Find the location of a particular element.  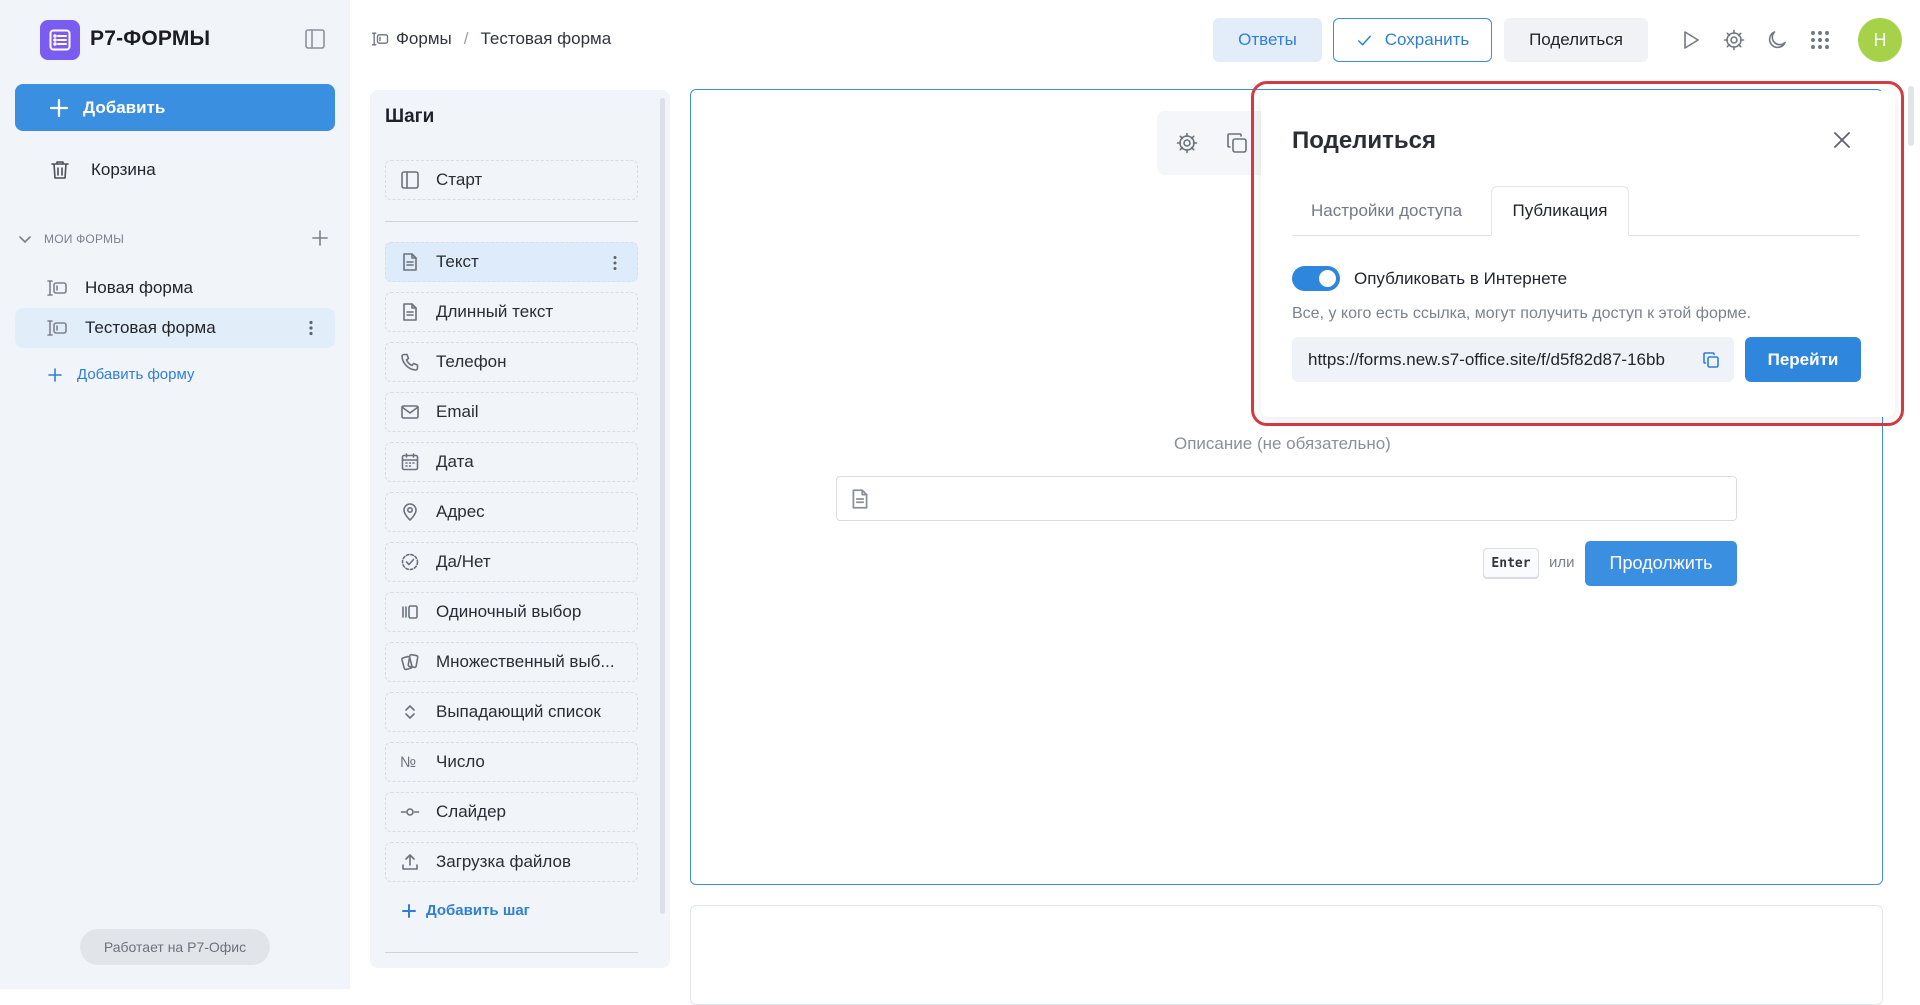

step-yes-no: Да/Нет is located at coordinates (511, 562).